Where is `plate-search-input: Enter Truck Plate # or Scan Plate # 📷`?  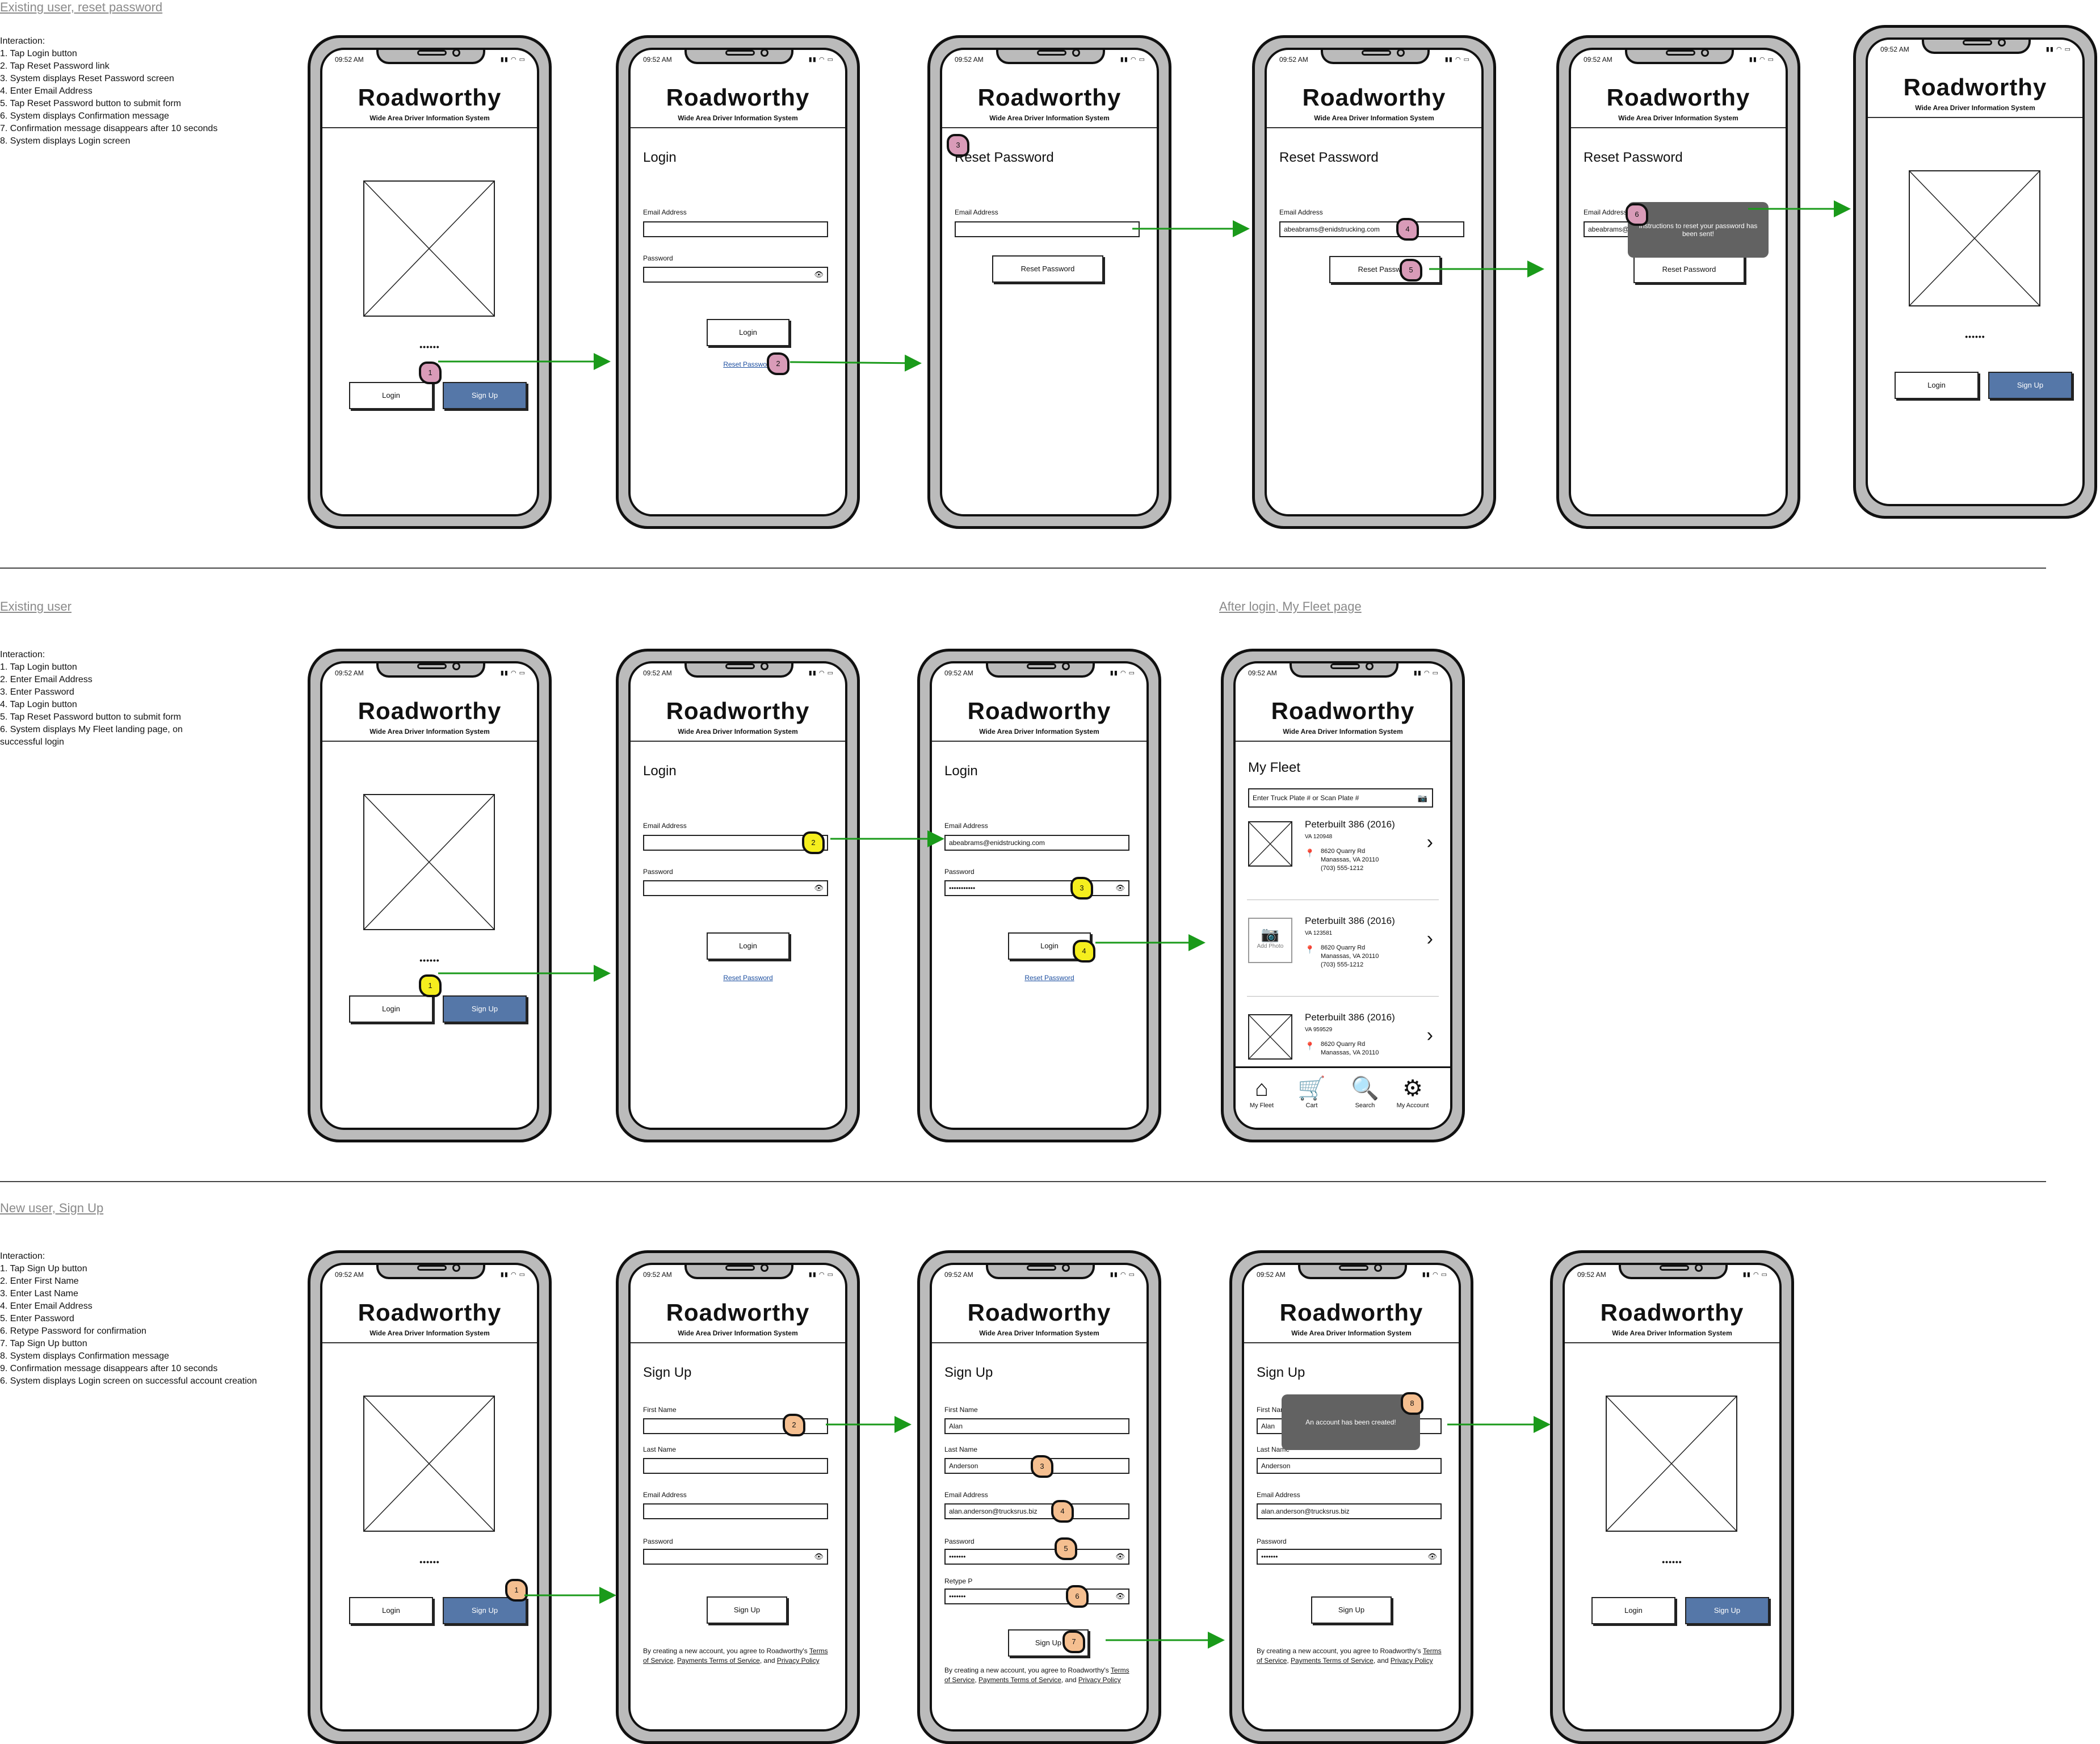 plate-search-input: Enter Truck Plate # or Scan Plate # 📷 is located at coordinates (1340, 798).